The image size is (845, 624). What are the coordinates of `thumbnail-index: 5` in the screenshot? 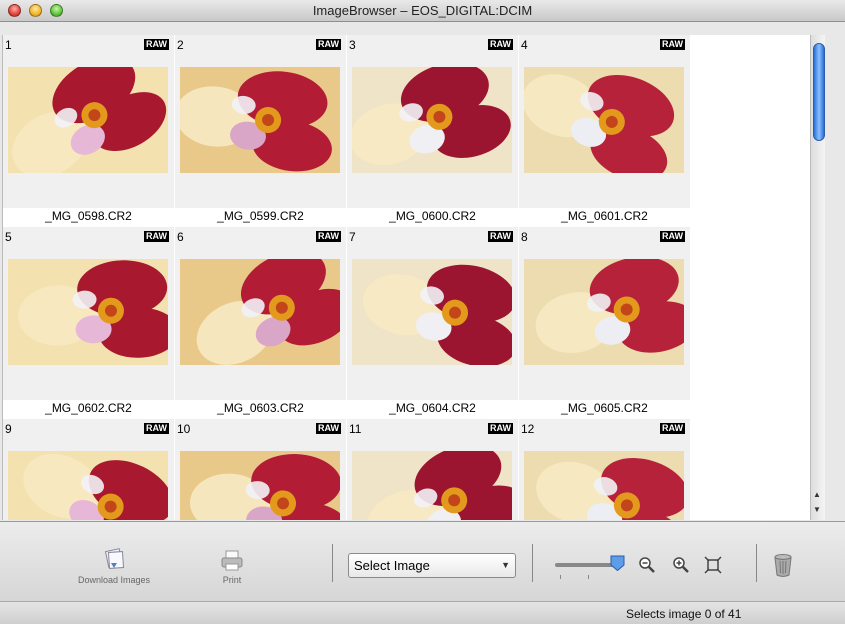 It's located at (8, 237).